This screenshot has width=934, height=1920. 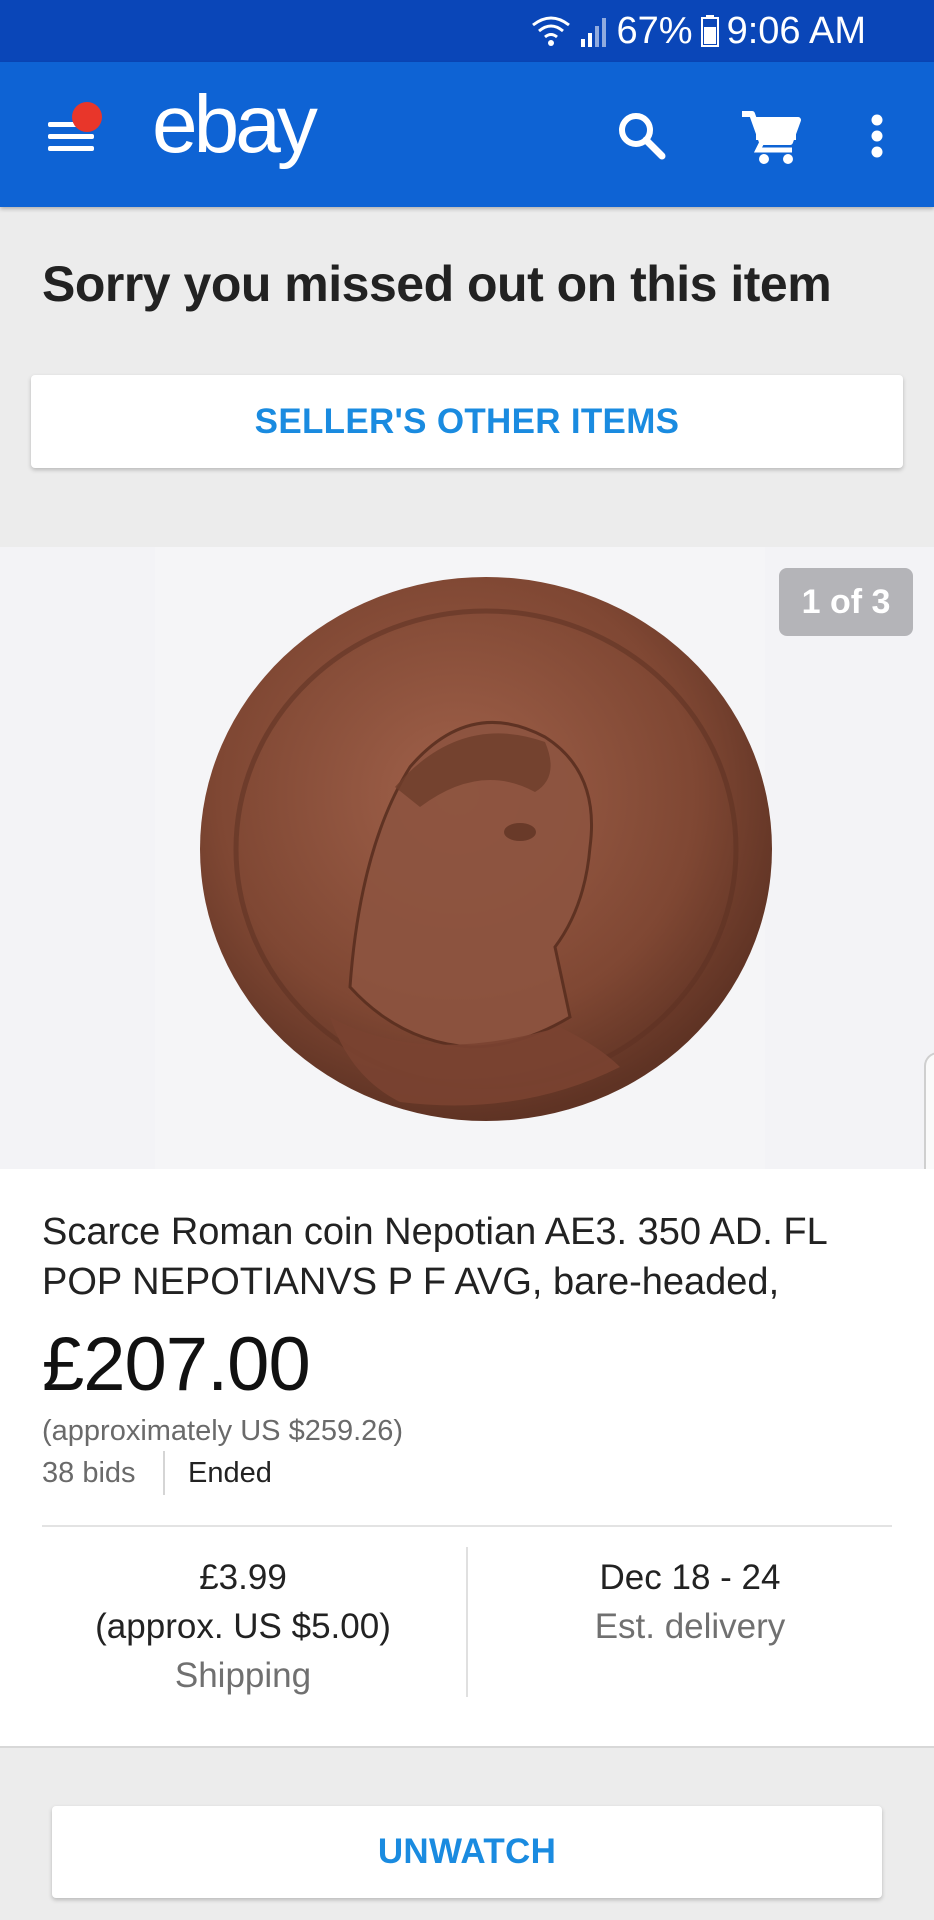 I want to click on bid-count: 38 bids, so click(x=89, y=1473).